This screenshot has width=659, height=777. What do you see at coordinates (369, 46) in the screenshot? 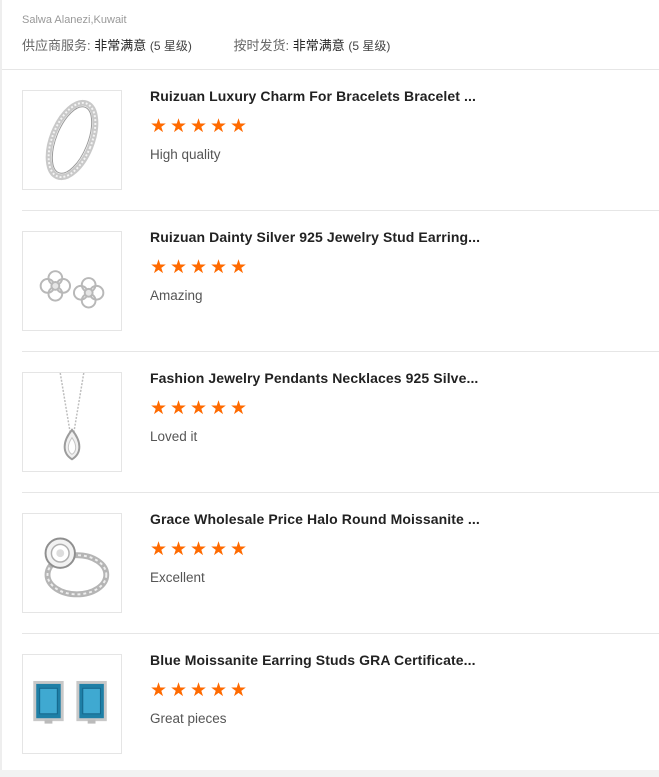
I see `on-time-stars: (5 星级)` at bounding box center [369, 46].